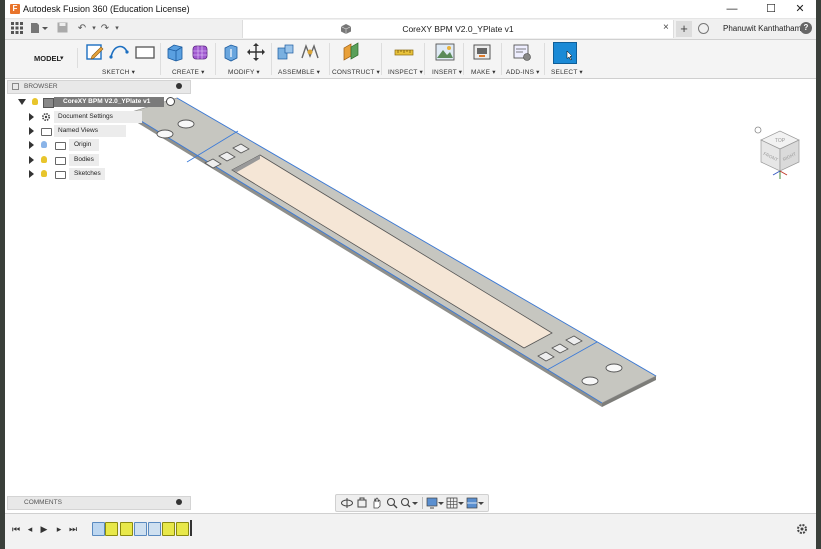  What do you see at coordinates (16, 529) in the screenshot?
I see `go-to-start-icon: ⏮` at bounding box center [16, 529].